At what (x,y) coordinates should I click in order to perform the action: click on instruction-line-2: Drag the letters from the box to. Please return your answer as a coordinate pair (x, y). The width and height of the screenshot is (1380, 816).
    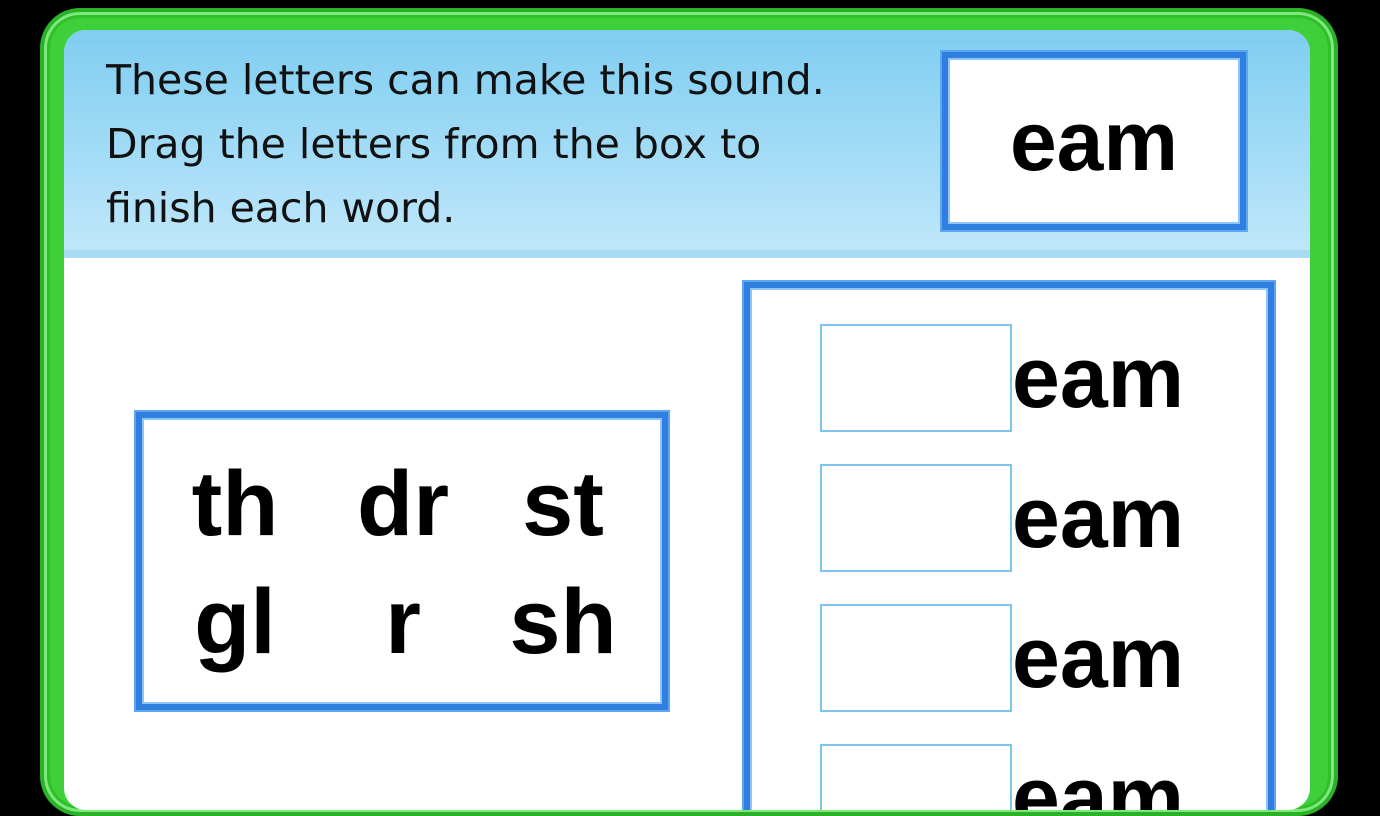
    Looking at the image, I should click on (434, 144).